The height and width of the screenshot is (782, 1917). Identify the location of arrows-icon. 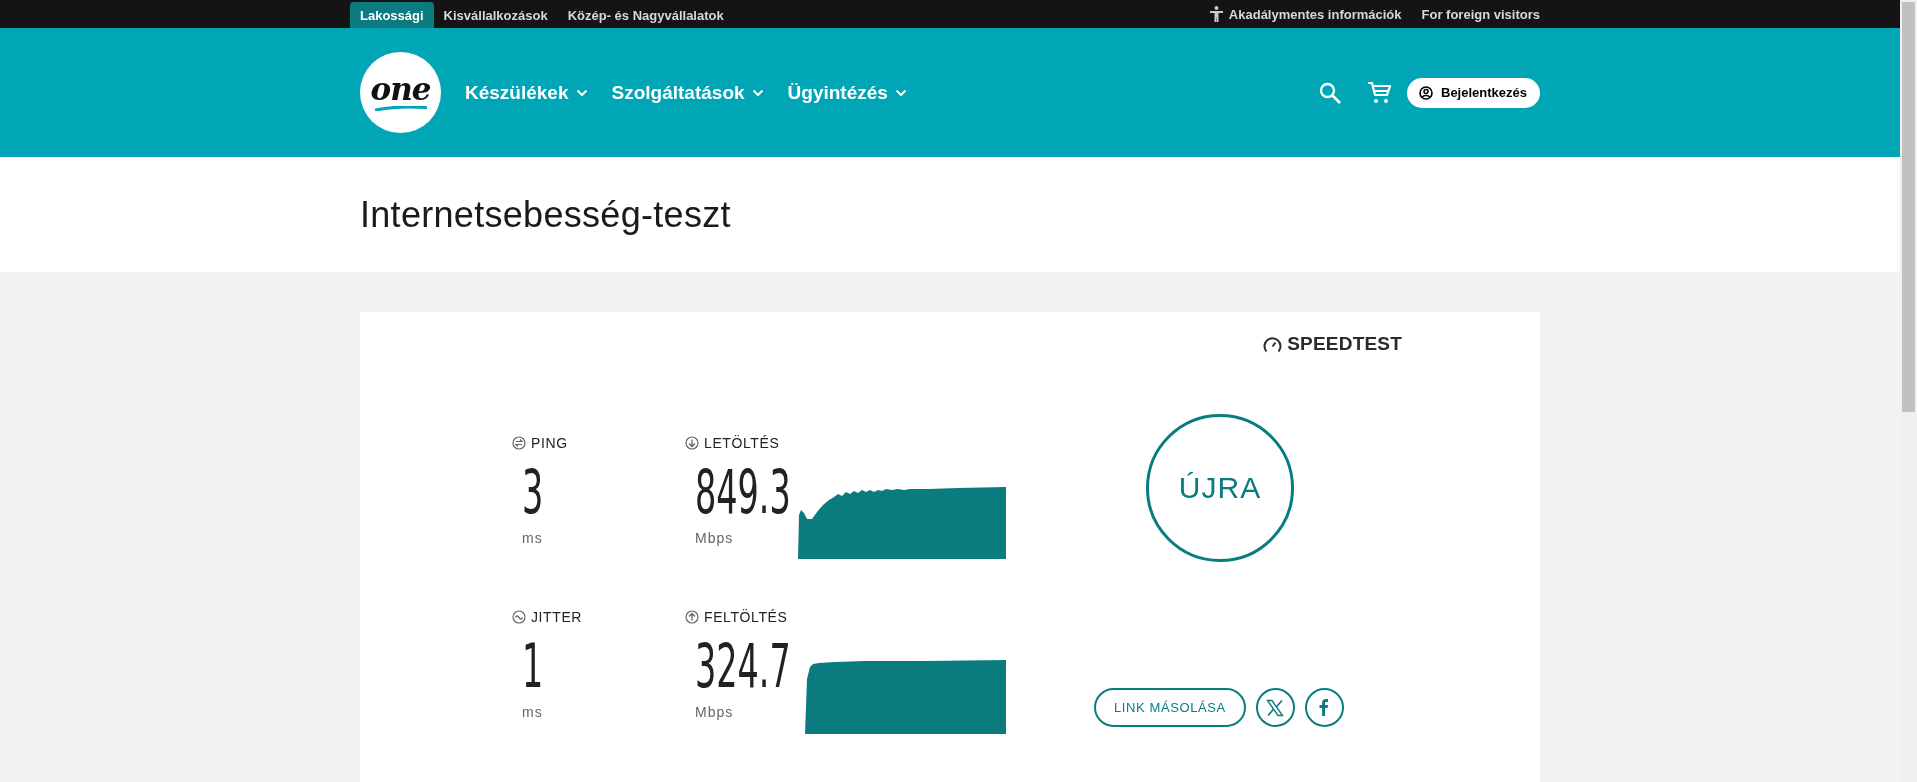
(519, 443).